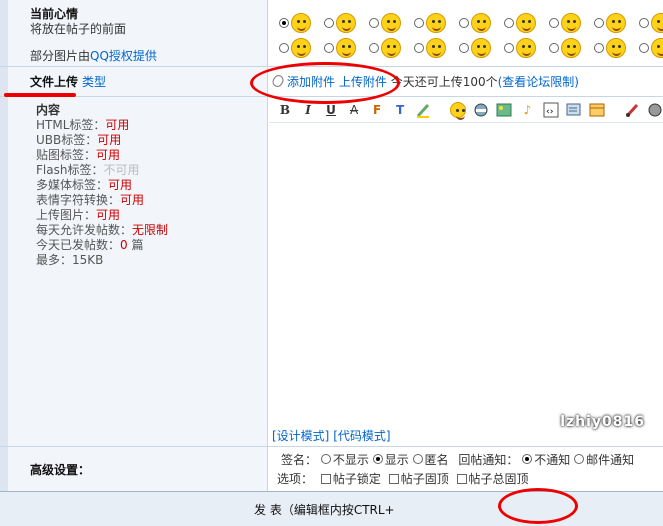  I want to click on qq-credit-prefix: 部分图片由, so click(60, 56).